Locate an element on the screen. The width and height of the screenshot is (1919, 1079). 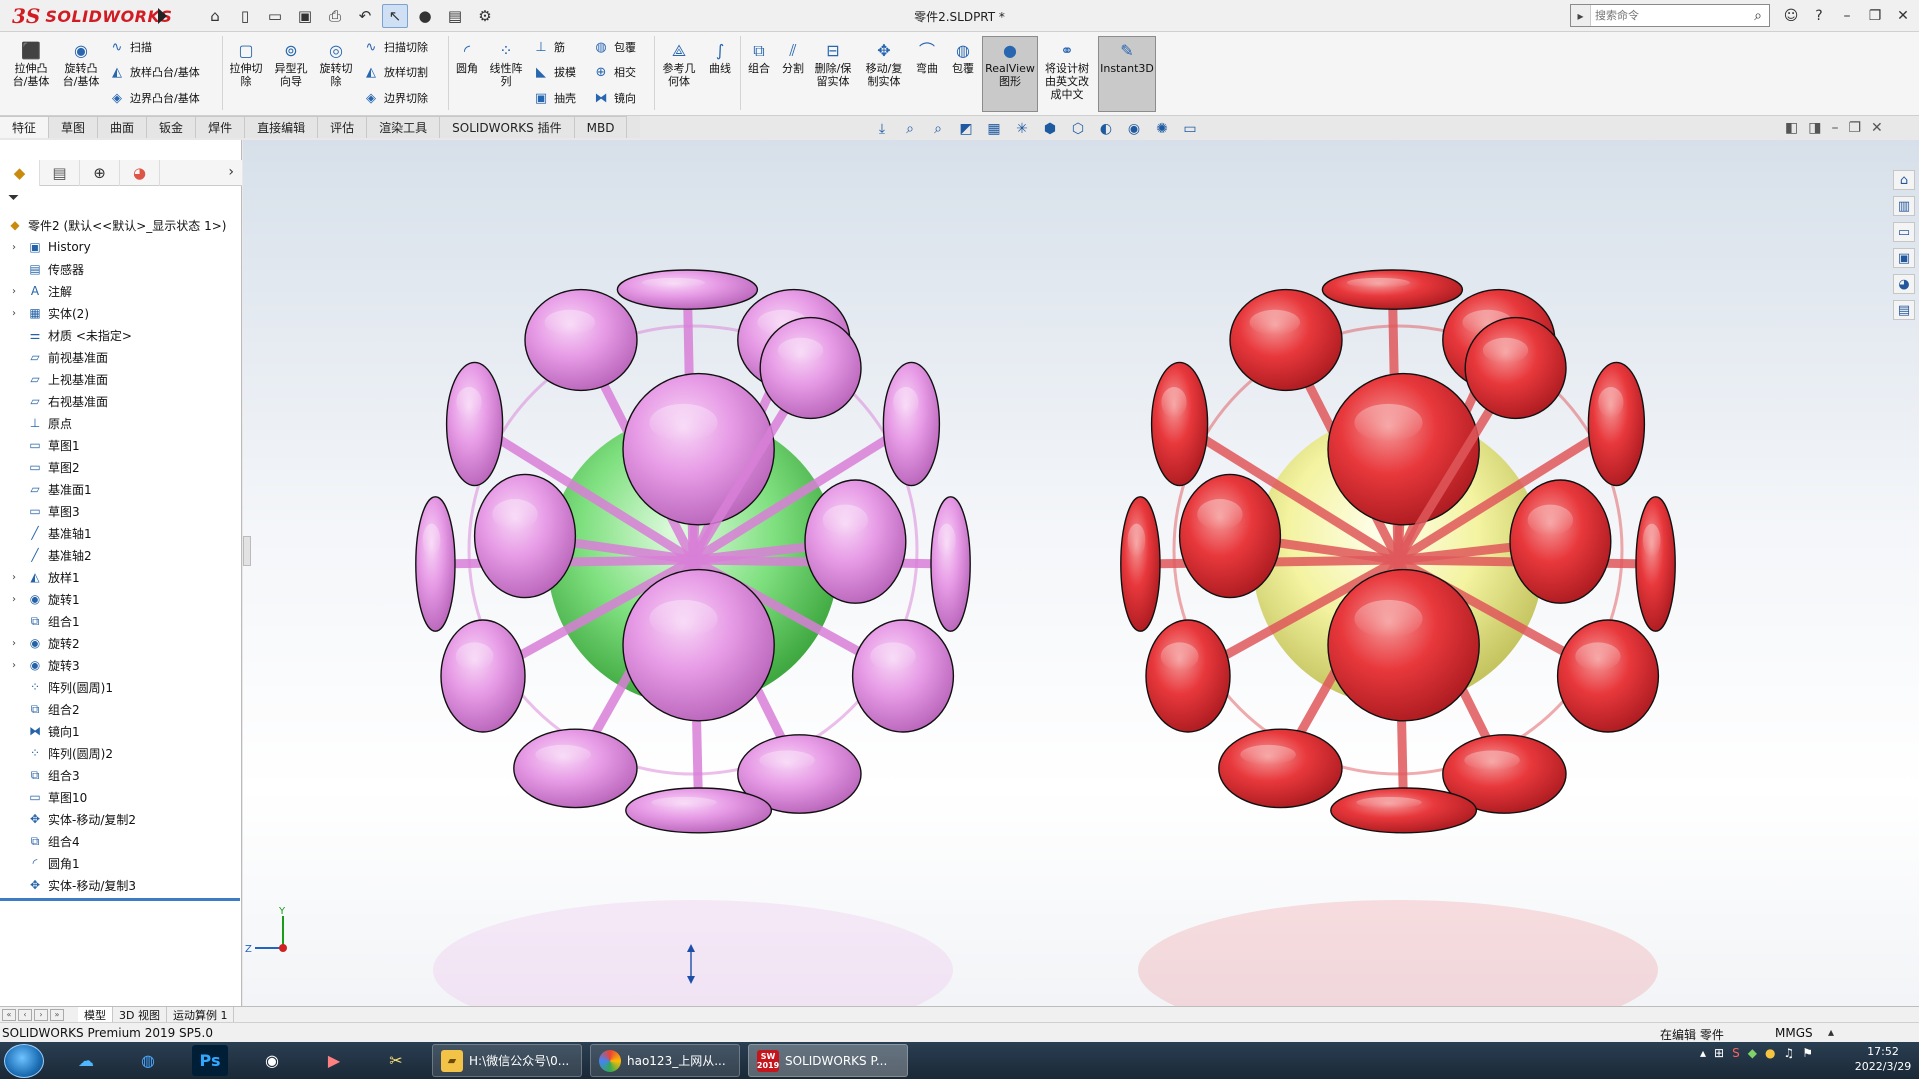
tree-node: ╱ 基准轴1 is located at coordinates (120, 533).